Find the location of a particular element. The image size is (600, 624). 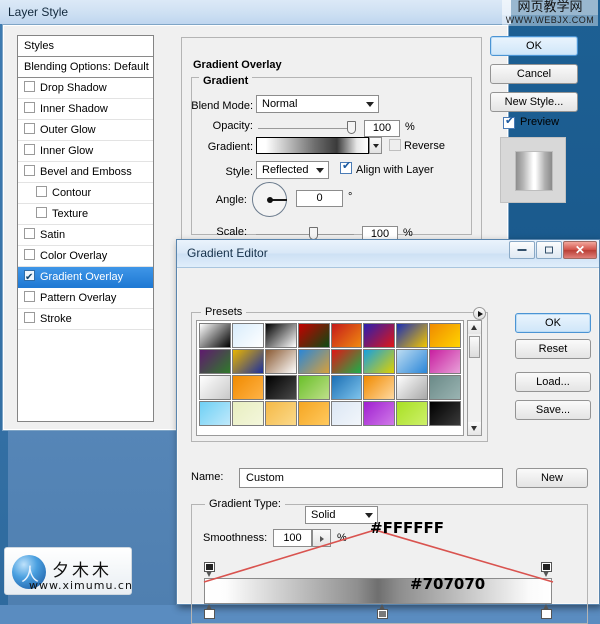

opacity-slider-knob is located at coordinates (351, 127).